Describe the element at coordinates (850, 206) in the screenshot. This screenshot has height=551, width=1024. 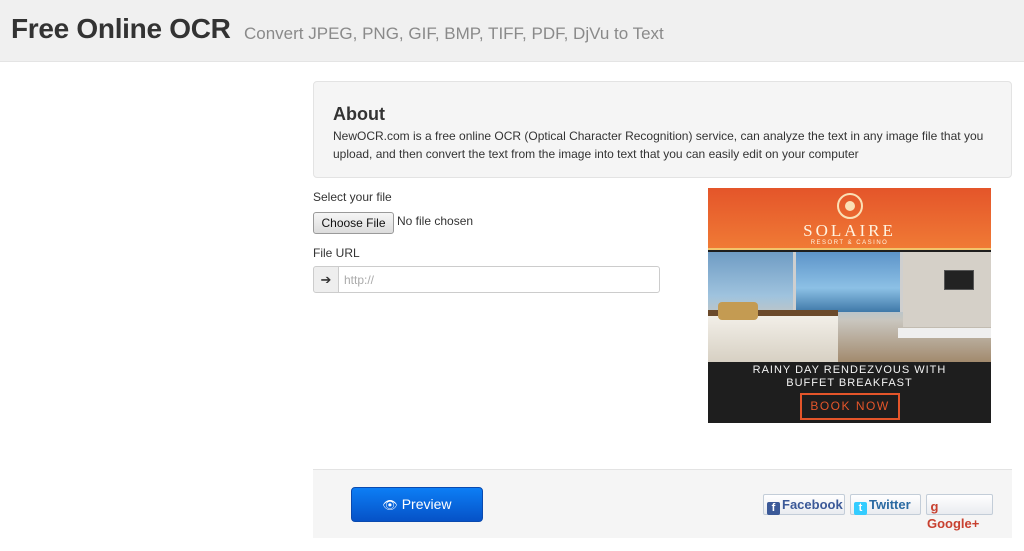
I see `sun-logo-icon` at that location.